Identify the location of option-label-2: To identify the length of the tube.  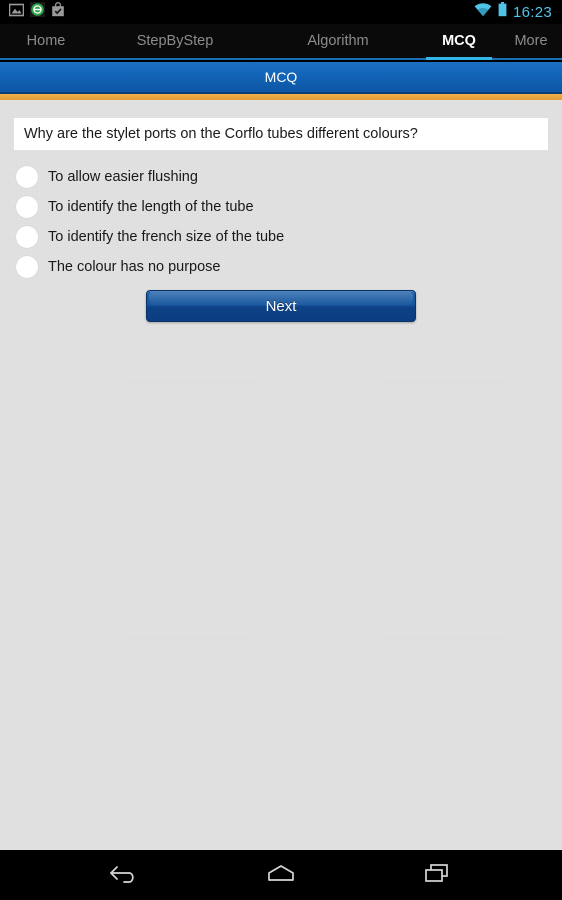
(151, 207).